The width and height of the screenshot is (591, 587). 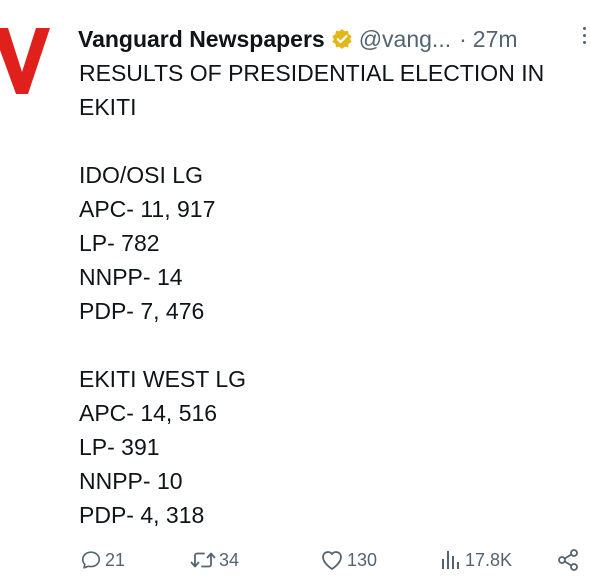 I want to click on result-nnpp-ido-osi: NNPP- 14, so click(x=131, y=277).